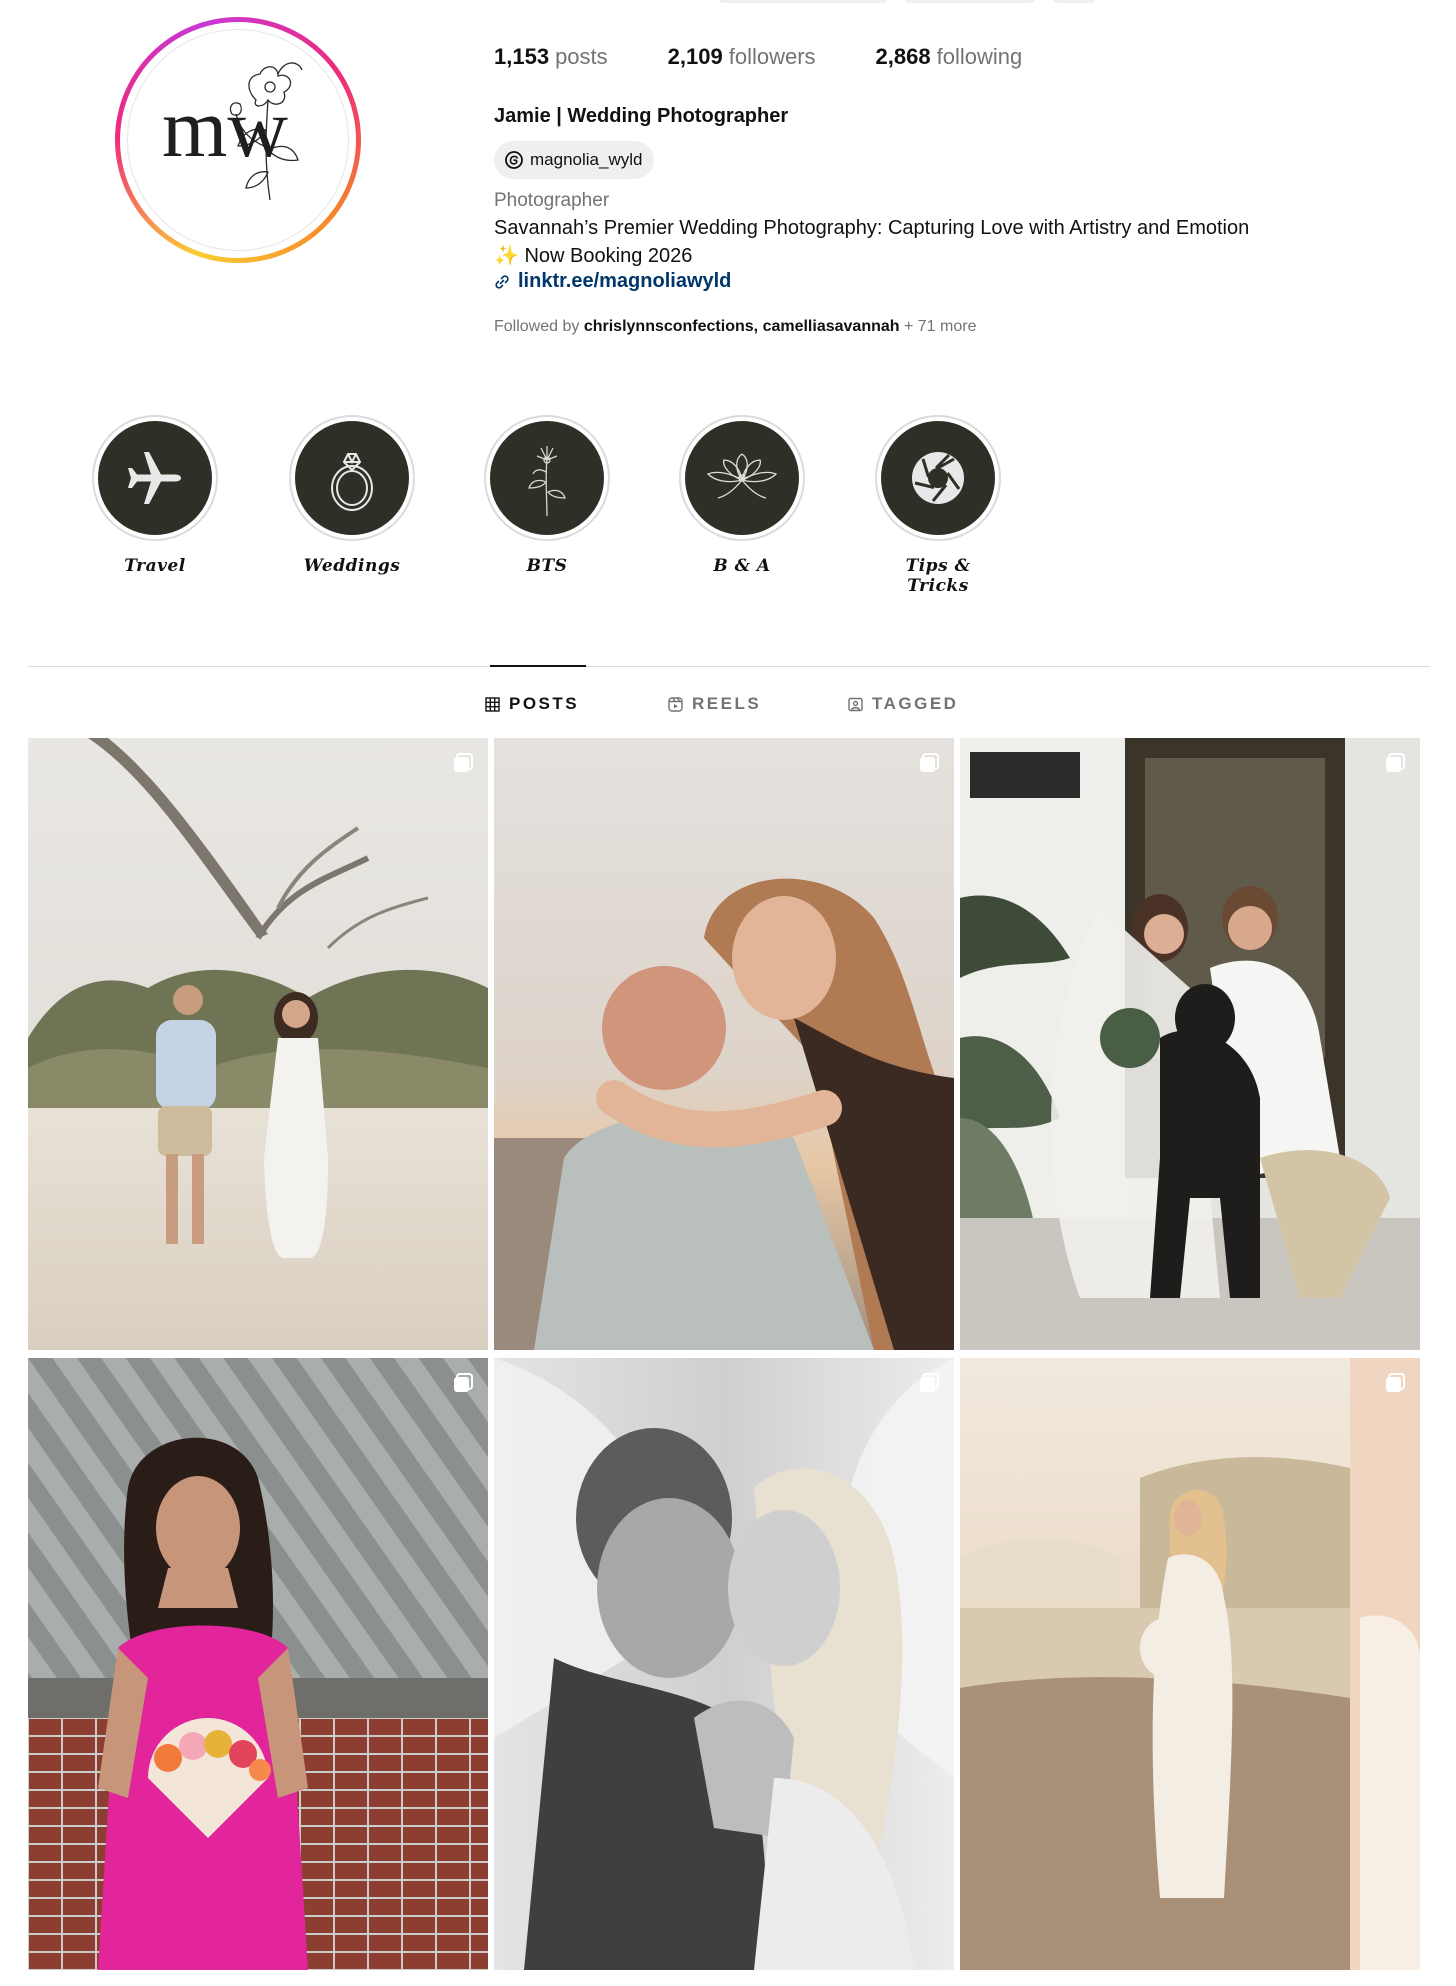 Image resolution: width=1456 pixels, height=1986 pixels. What do you see at coordinates (742, 566) in the screenshot?
I see `highlight-label: B & A` at bounding box center [742, 566].